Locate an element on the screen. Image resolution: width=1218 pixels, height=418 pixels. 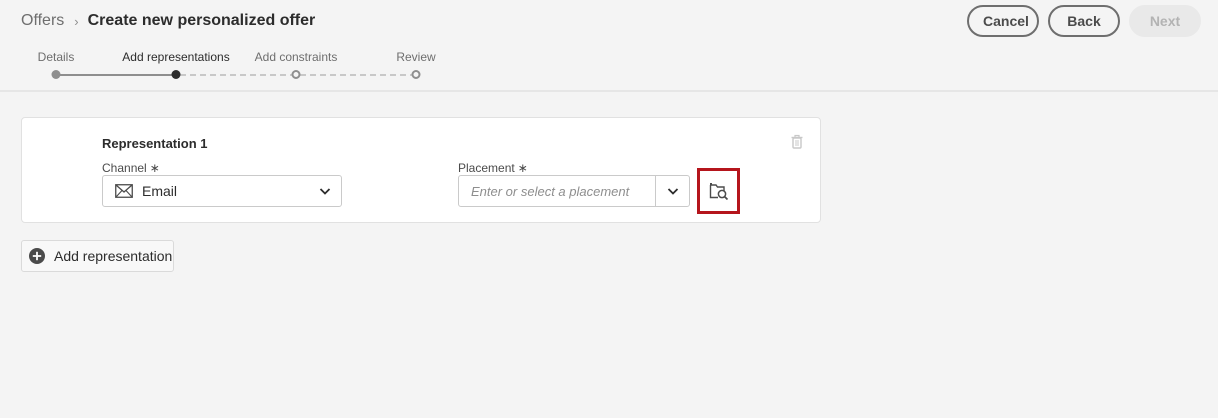
step-details-marker is located at coordinates (56, 74).